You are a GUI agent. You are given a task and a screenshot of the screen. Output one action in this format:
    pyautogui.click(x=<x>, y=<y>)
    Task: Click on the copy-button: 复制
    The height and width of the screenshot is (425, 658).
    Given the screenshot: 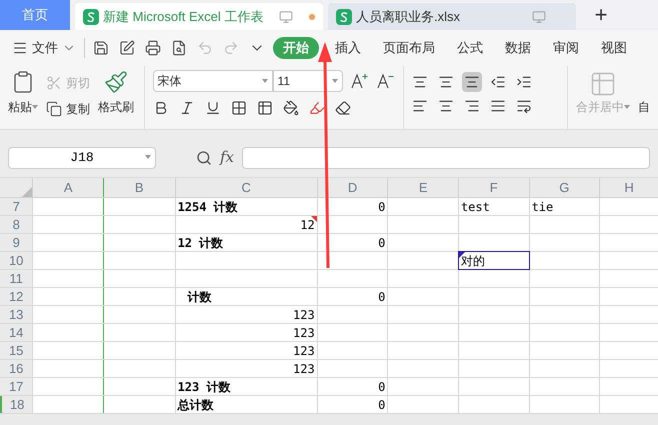 What is the action you would take?
    pyautogui.click(x=78, y=109)
    